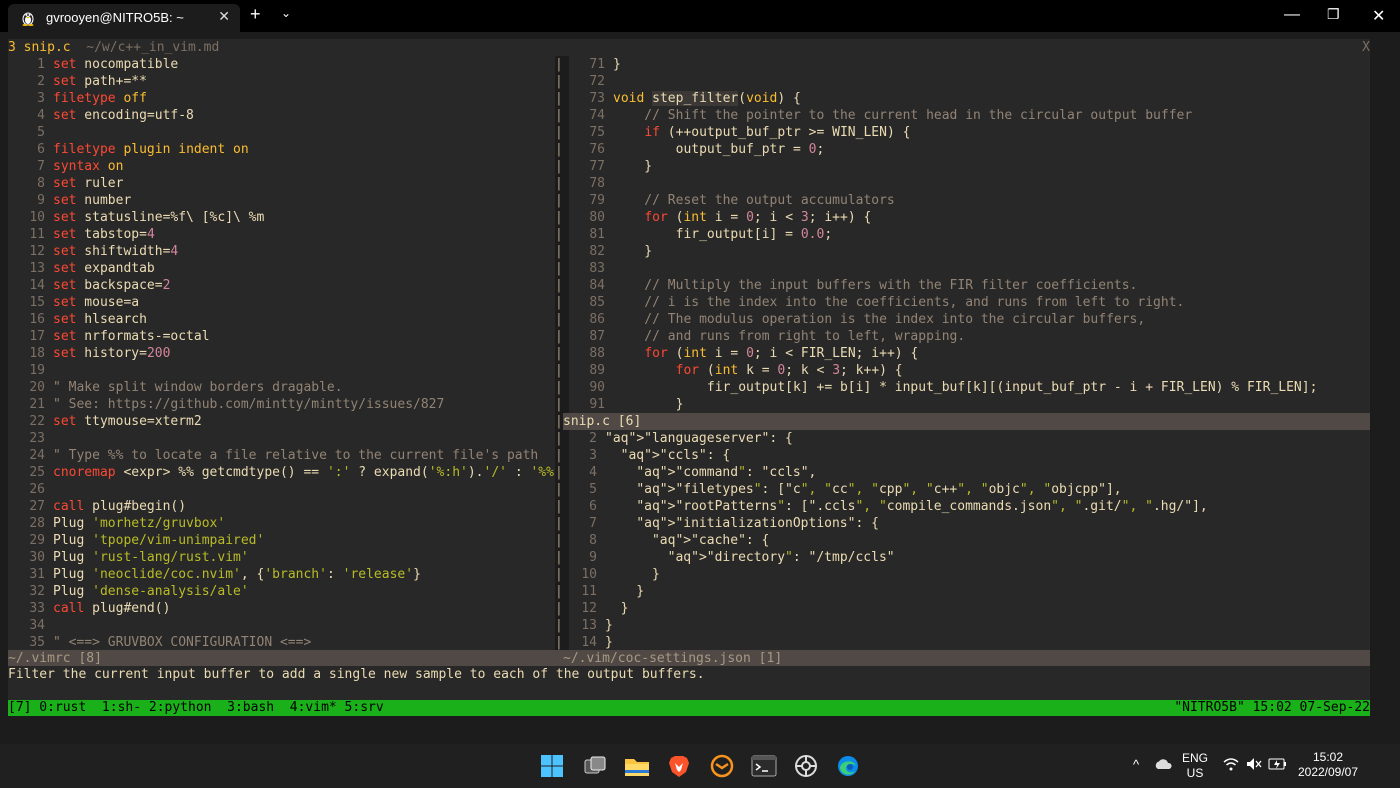 Image resolution: width=1400 pixels, height=788 pixels. Describe the element at coordinates (30, 557) in the screenshot. I see `line-number: 30` at that location.